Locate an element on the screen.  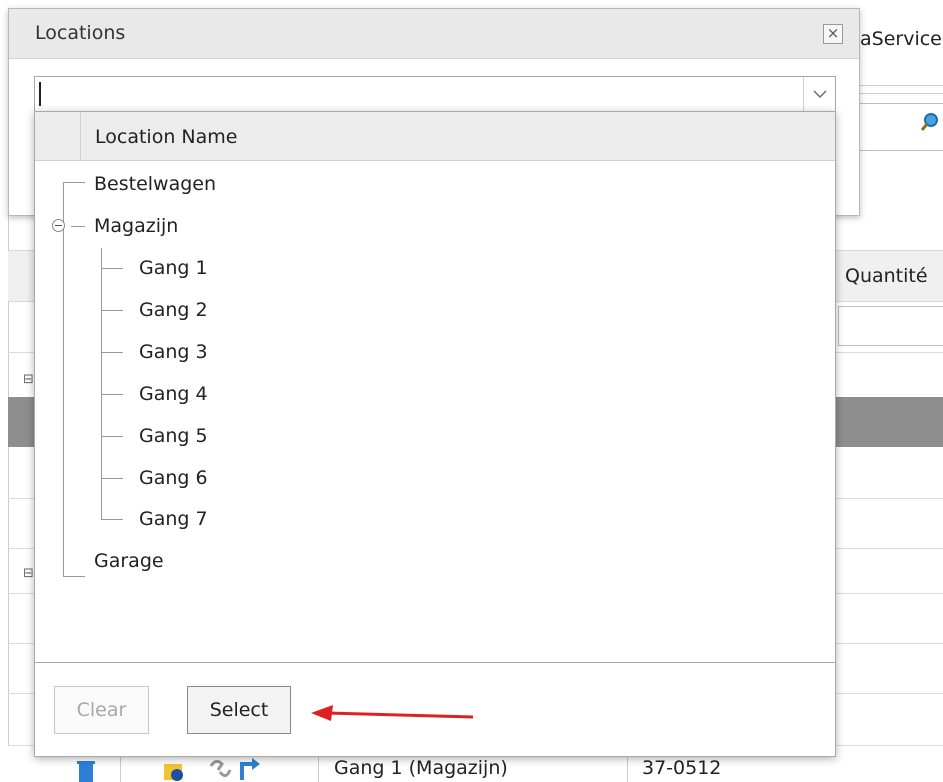
dialog-title-bar: Locations × is located at coordinates (434, 34).